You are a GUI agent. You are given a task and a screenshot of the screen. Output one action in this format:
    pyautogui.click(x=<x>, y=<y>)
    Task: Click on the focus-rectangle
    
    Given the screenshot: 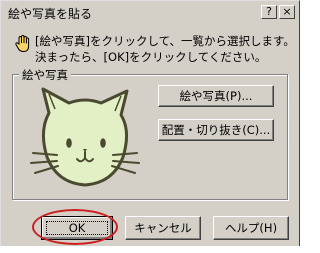 What is the action you would take?
    pyautogui.click(x=77, y=228)
    